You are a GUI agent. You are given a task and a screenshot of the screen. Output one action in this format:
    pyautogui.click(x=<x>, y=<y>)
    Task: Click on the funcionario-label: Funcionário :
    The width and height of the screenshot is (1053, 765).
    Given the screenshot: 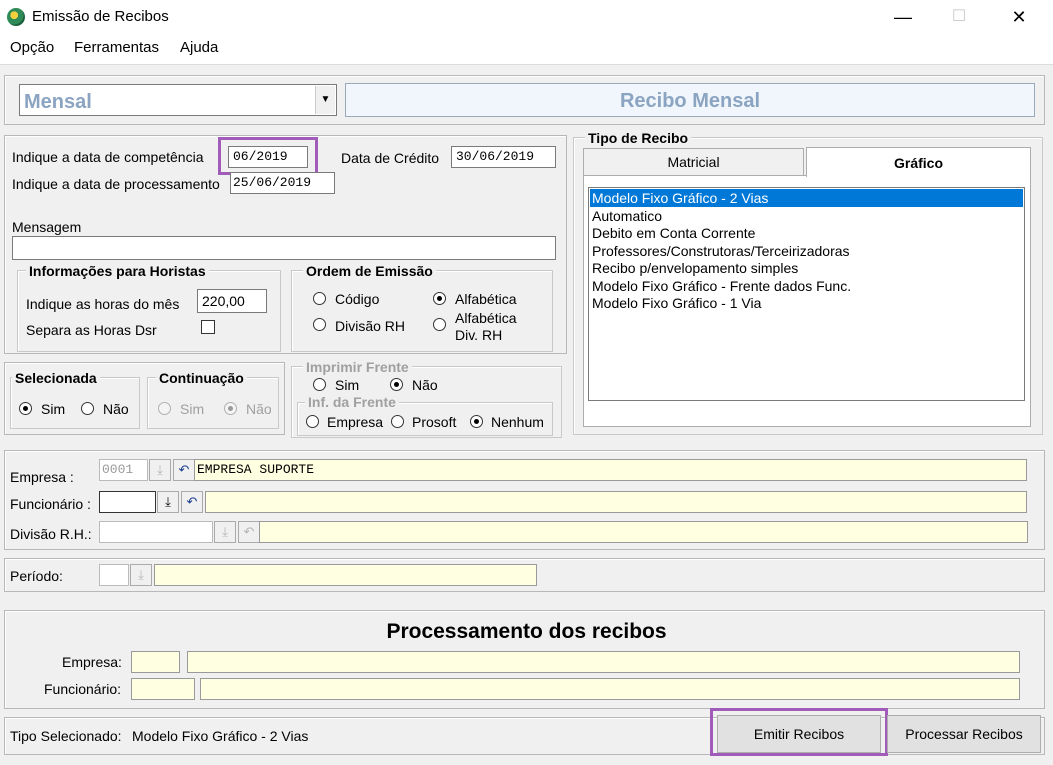 What is the action you would take?
    pyautogui.click(x=50, y=504)
    